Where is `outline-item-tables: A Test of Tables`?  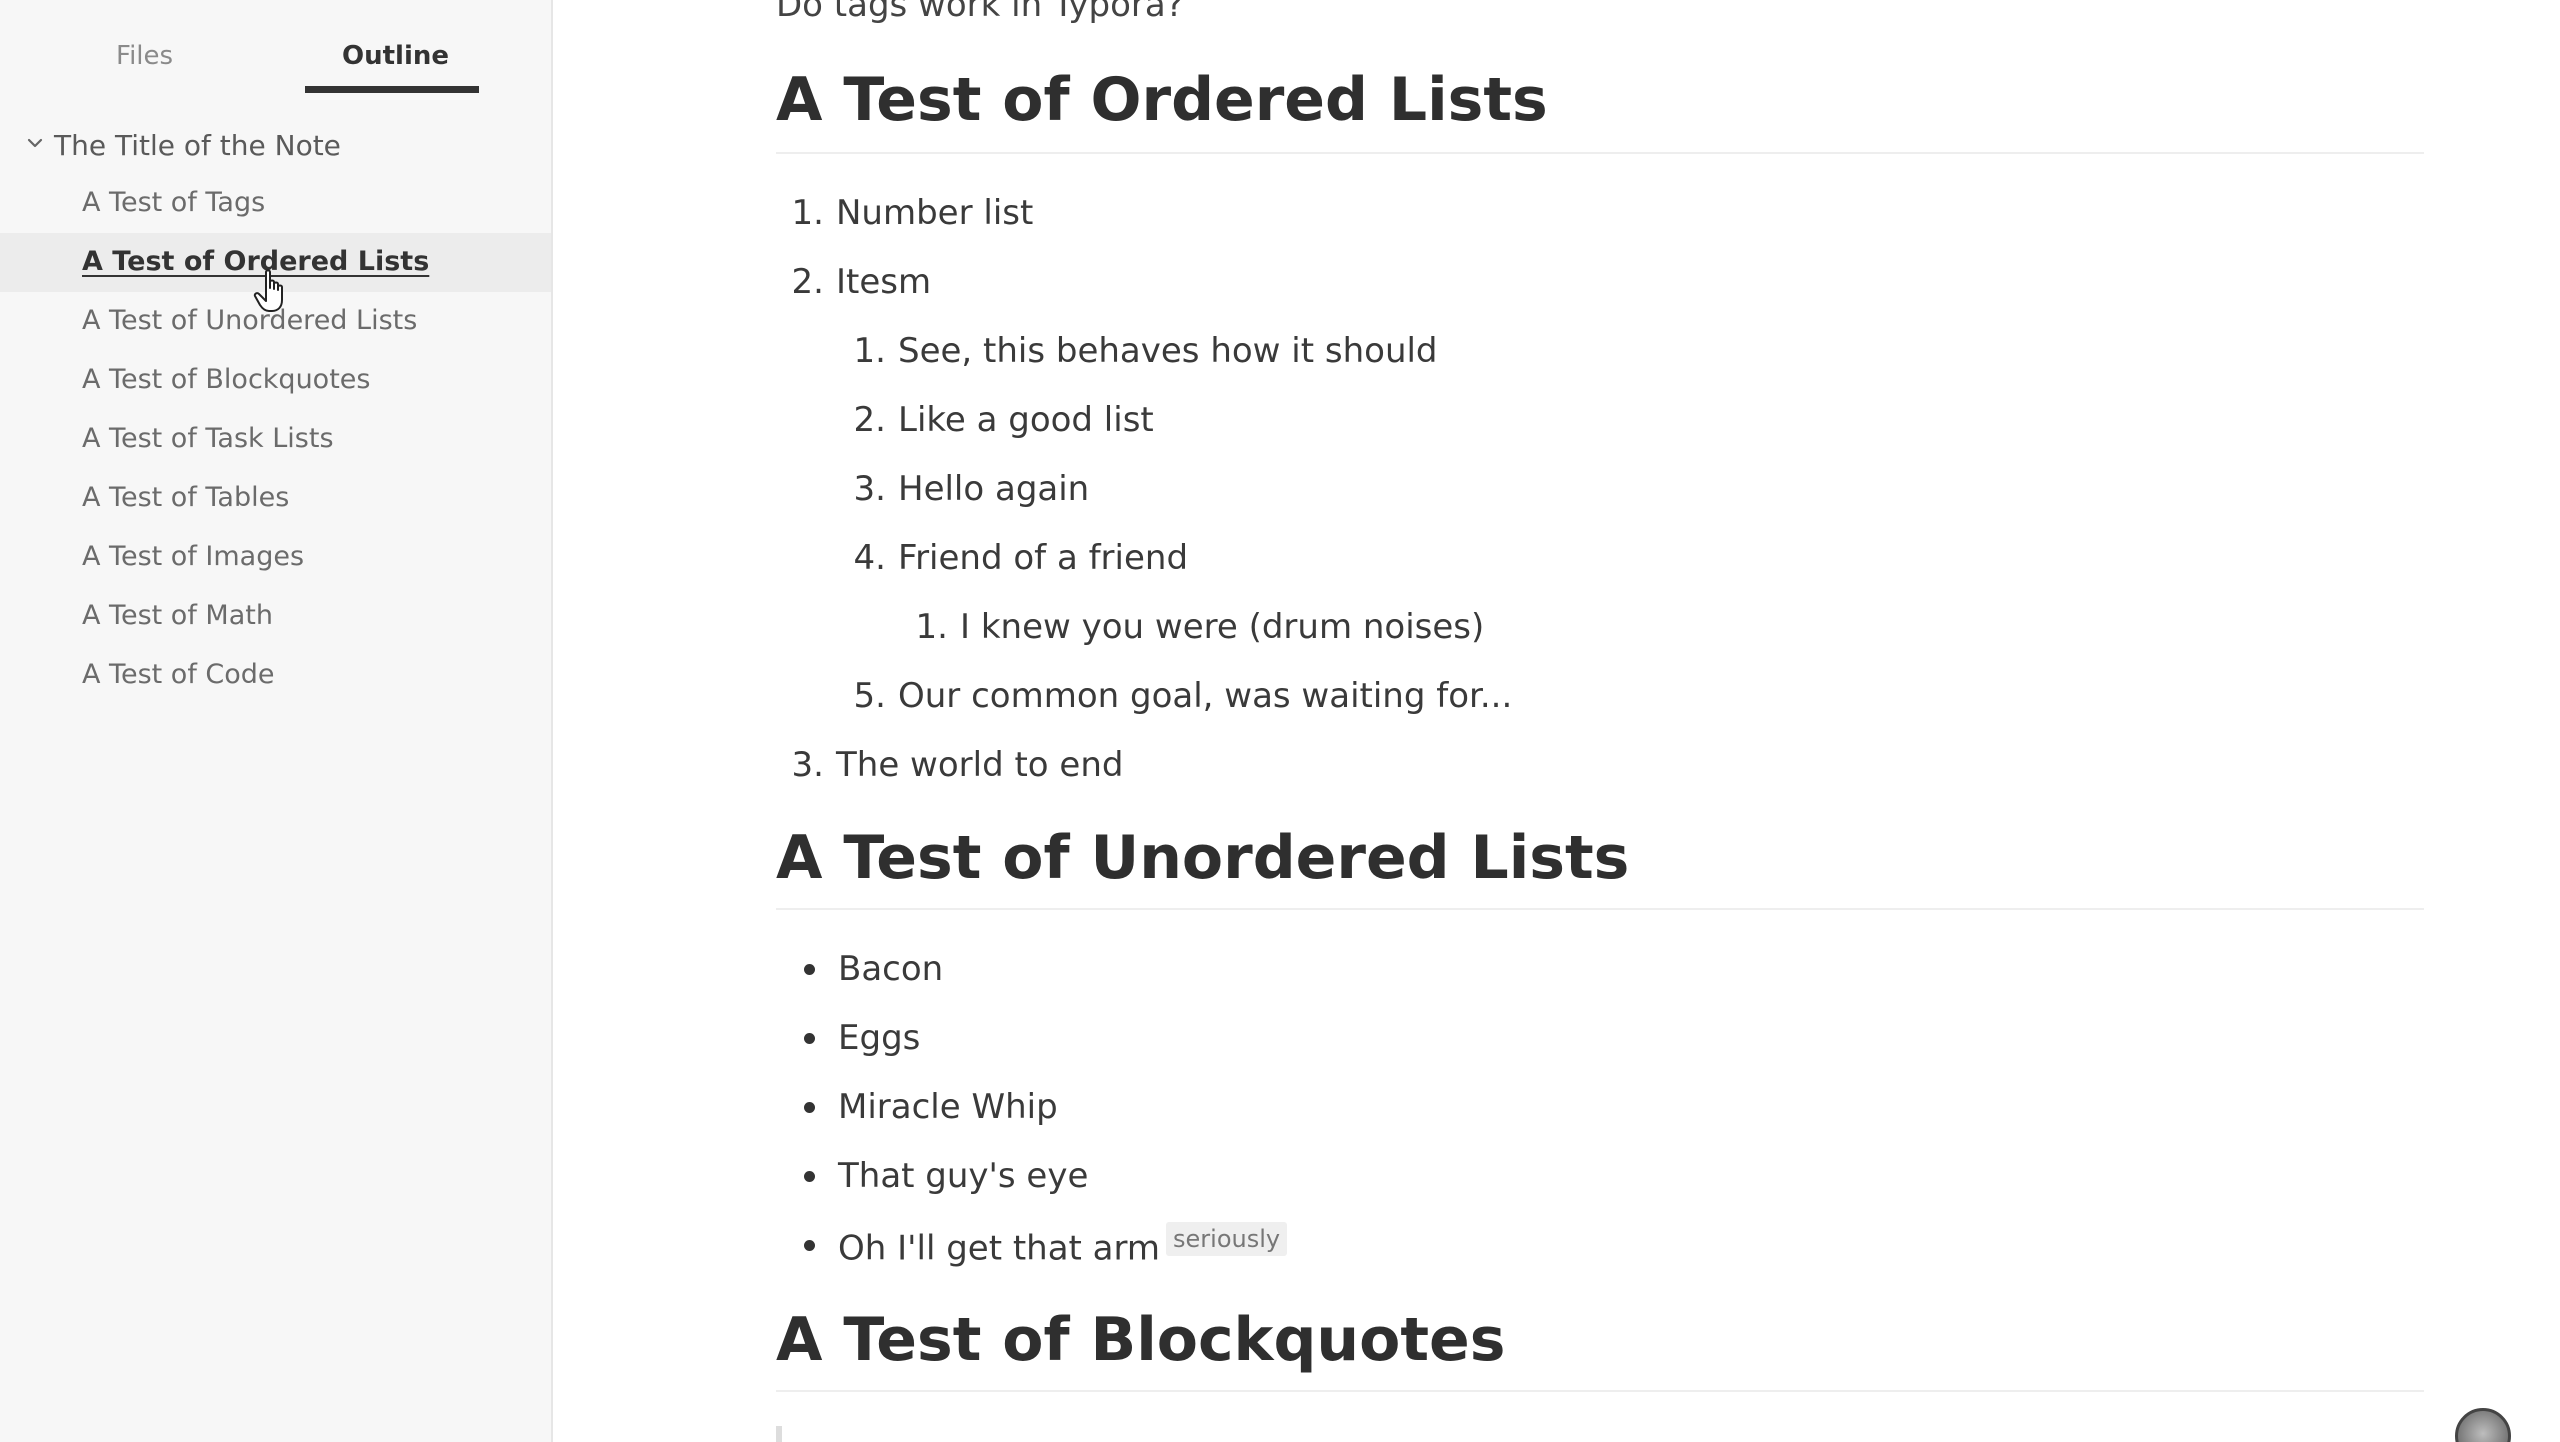 outline-item-tables: A Test of Tables is located at coordinates (275, 498).